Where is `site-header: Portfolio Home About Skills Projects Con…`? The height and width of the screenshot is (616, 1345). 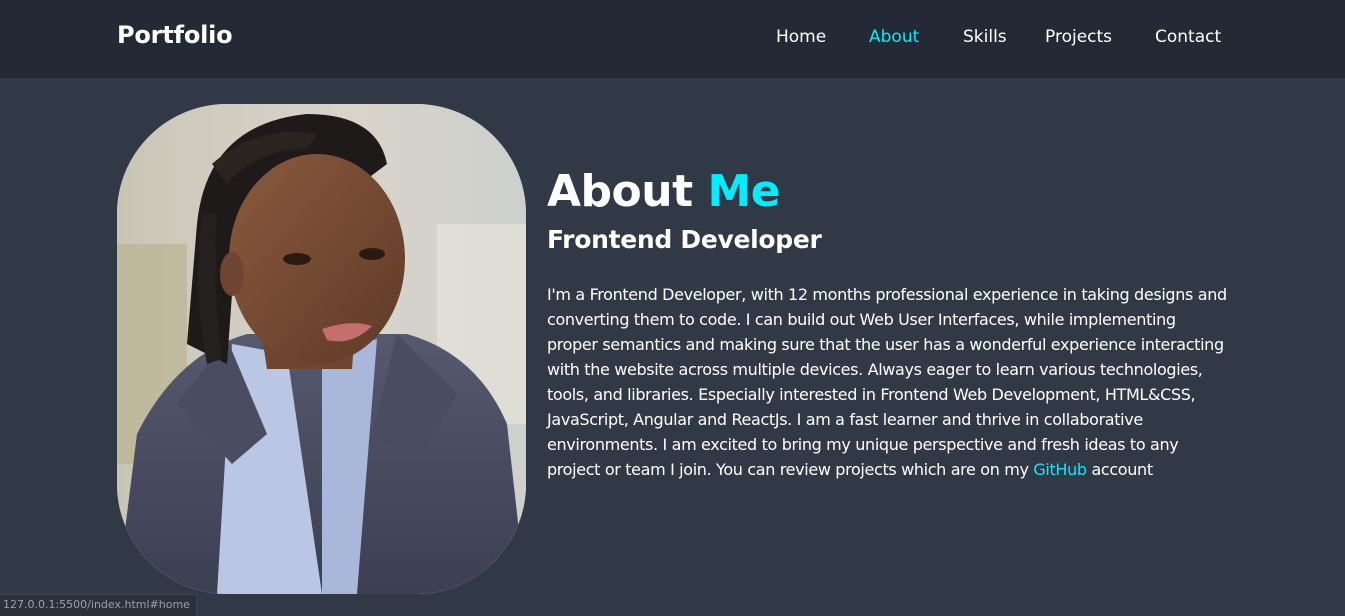 site-header: Portfolio Home About Skills Projects Con… is located at coordinates (672, 39).